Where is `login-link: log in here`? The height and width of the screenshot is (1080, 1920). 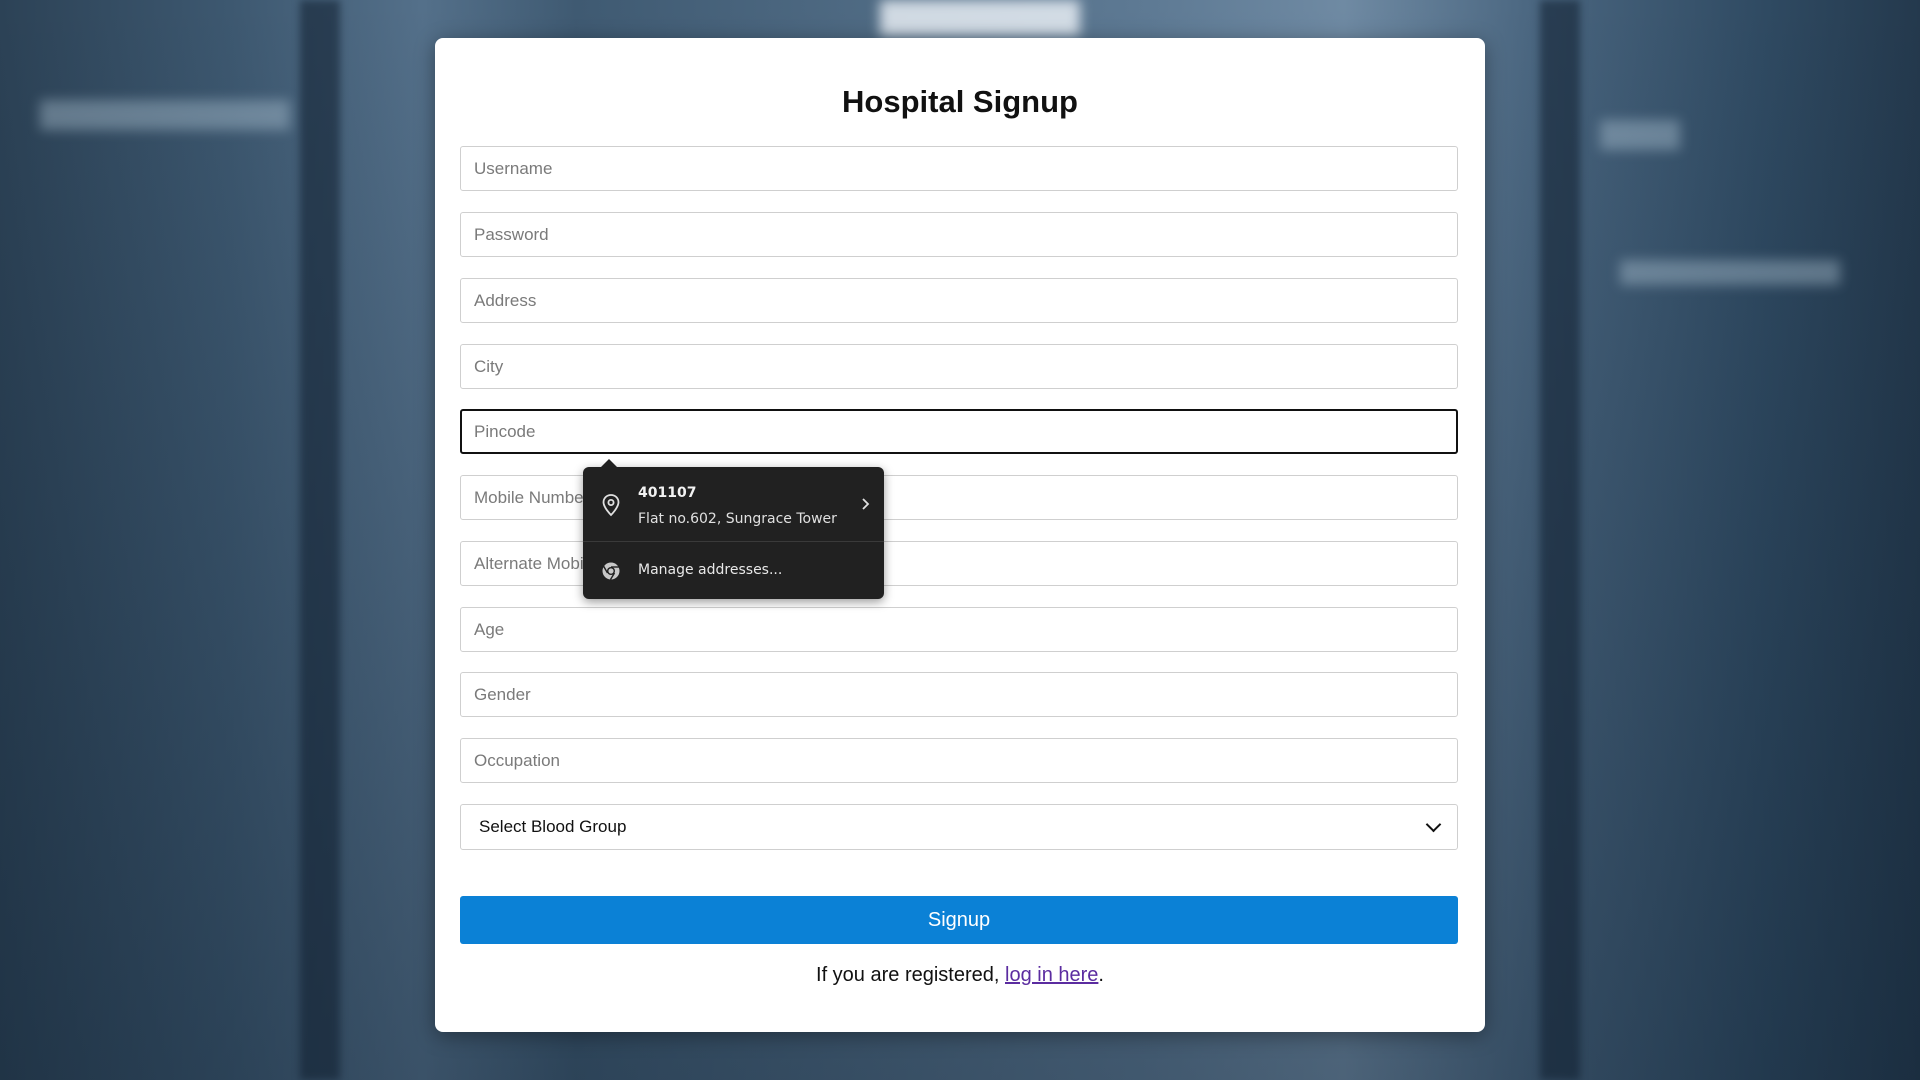 login-link: log in here is located at coordinates (1051, 975).